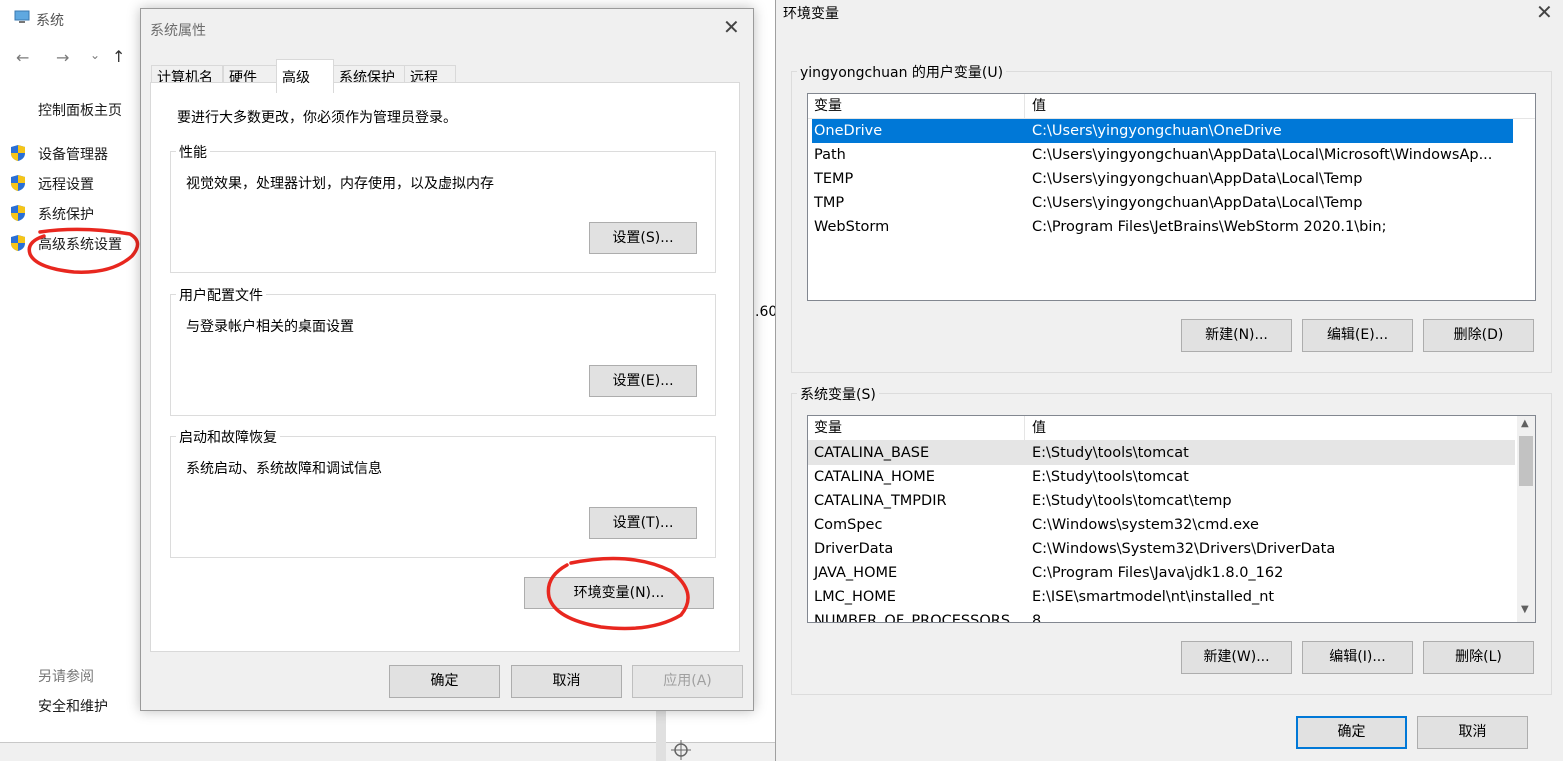  What do you see at coordinates (221, 295) in the screenshot?
I see `group-label: 用户配置文件` at bounding box center [221, 295].